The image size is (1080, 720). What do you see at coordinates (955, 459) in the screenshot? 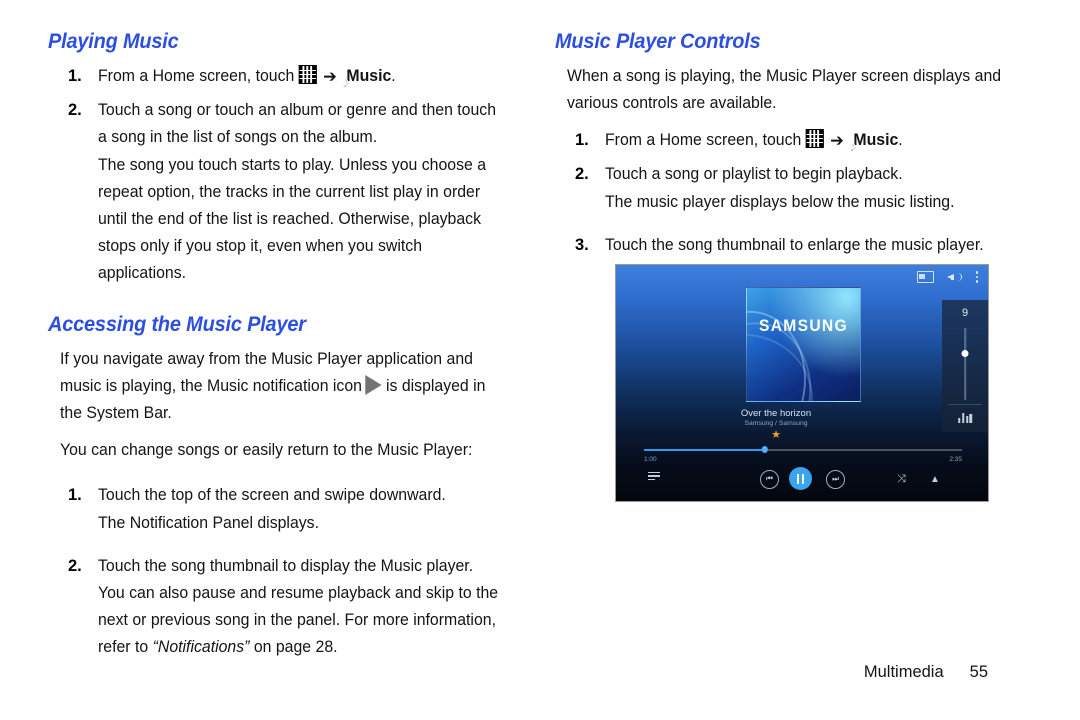
I see `total-time: 2:35` at bounding box center [955, 459].